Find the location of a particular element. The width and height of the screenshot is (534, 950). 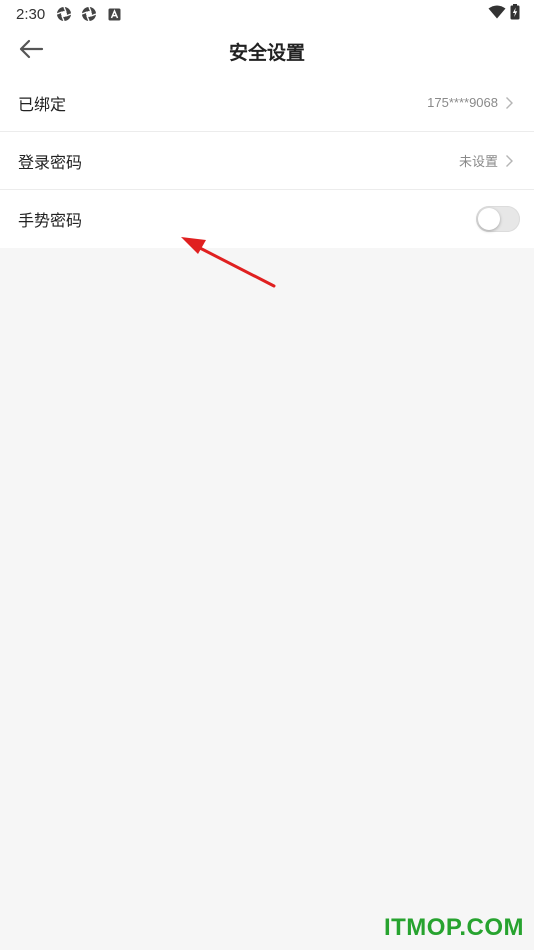

toggle-knob is located at coordinates (489, 219).